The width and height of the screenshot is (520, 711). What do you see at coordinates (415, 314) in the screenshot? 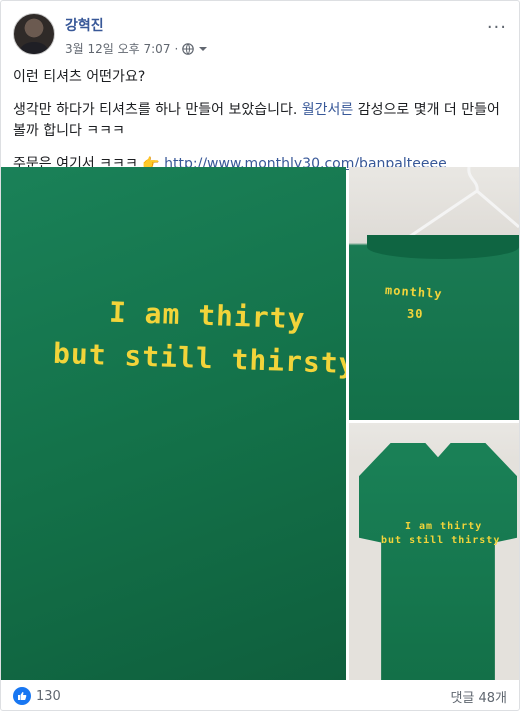
I see `back-print-line2: 30` at bounding box center [415, 314].